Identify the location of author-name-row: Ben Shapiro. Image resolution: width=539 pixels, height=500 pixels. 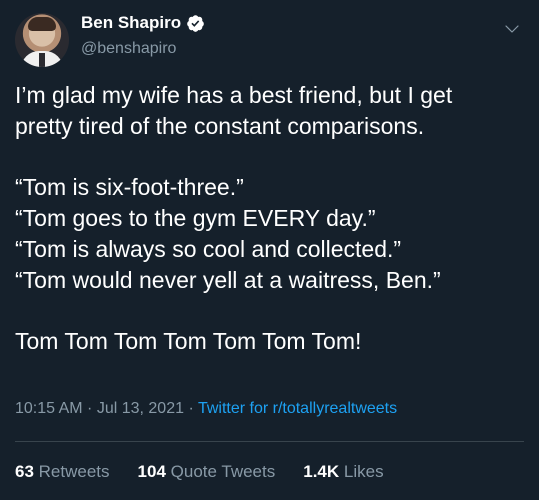
(143, 23).